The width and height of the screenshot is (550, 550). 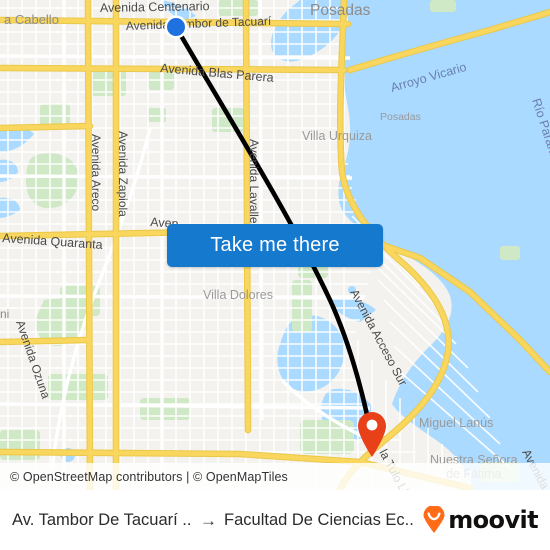 What do you see at coordinates (337, 136) in the screenshot?
I see `svg-text: Villa Urquiza` at bounding box center [337, 136].